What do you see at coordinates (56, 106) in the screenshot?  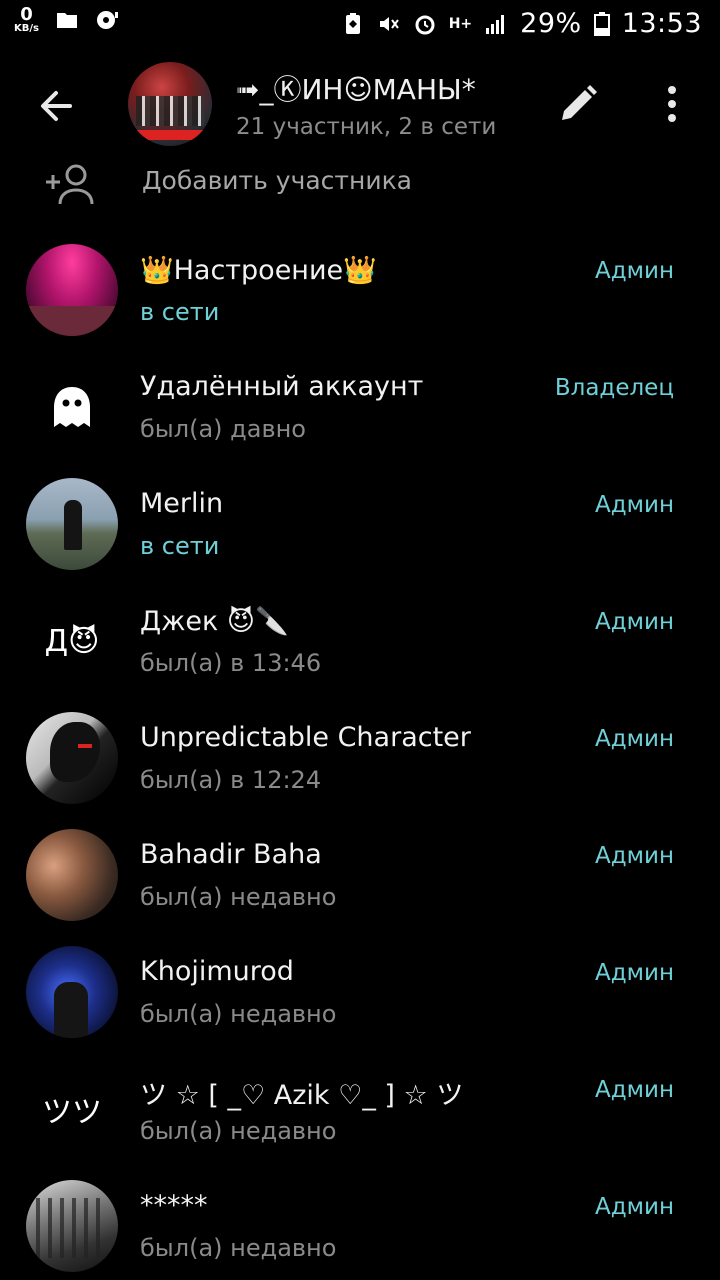 I see `back-arrow-icon` at bounding box center [56, 106].